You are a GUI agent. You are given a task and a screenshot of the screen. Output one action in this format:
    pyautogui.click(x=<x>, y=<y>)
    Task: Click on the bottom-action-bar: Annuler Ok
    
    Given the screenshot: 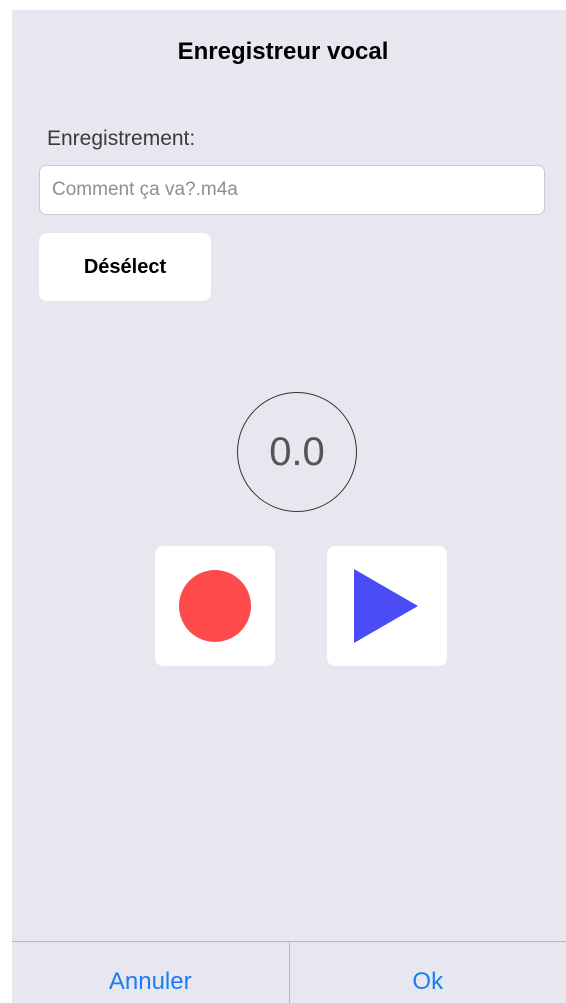 What is the action you would take?
    pyautogui.click(x=289, y=972)
    